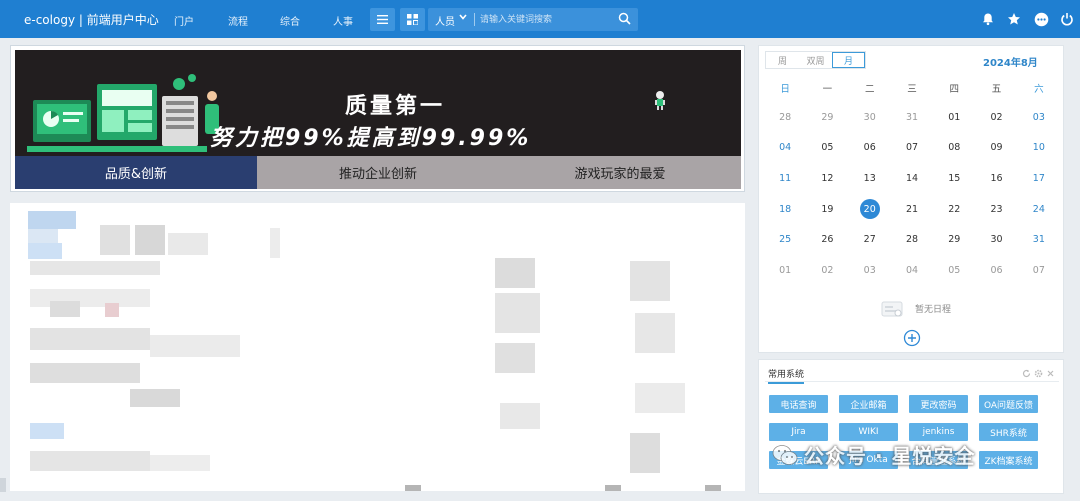 The image size is (1080, 501). I want to click on widget-tools, so click(1038, 373).